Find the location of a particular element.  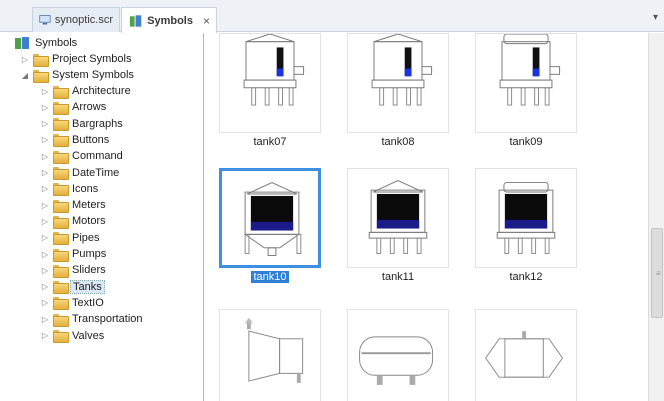

tree-item-label: Sliders is located at coordinates (89, 270).